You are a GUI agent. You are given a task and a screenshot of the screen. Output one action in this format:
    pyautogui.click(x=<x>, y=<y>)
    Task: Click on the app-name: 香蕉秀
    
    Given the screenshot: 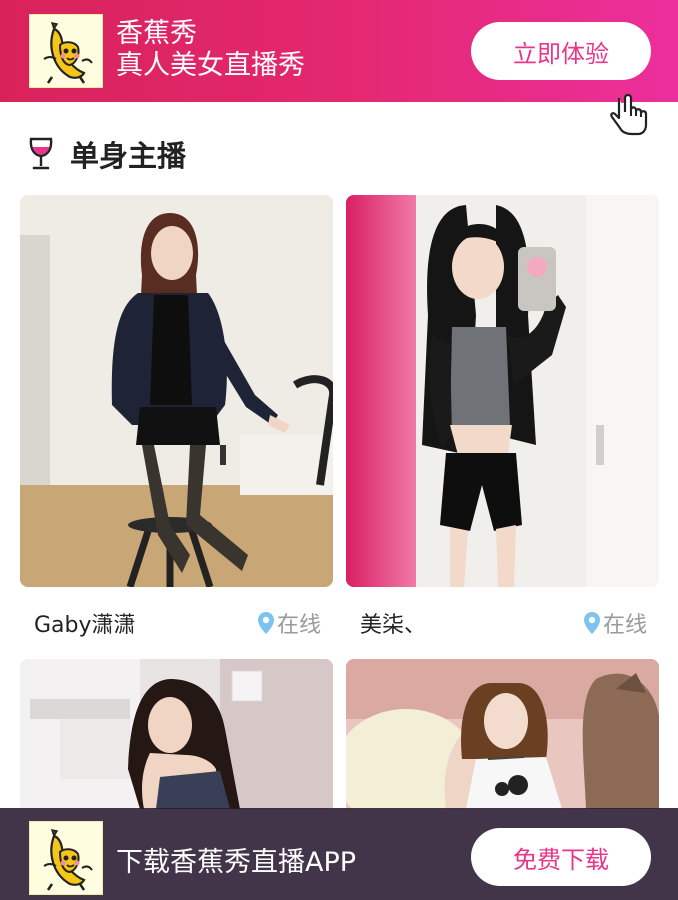 What is the action you would take?
    pyautogui.click(x=156, y=33)
    